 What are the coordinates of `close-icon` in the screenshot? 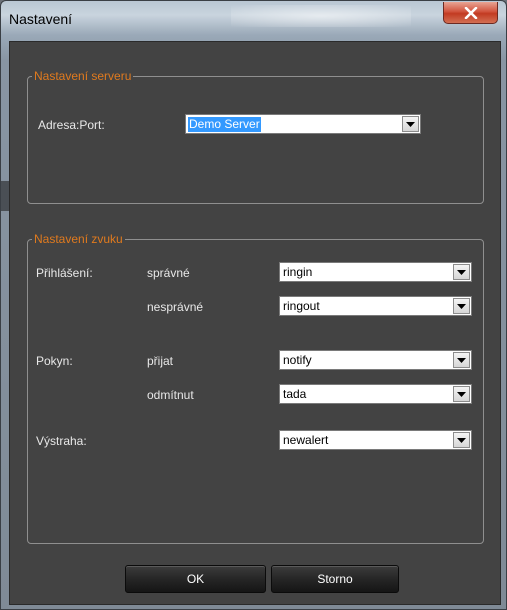 It's located at (470, 12).